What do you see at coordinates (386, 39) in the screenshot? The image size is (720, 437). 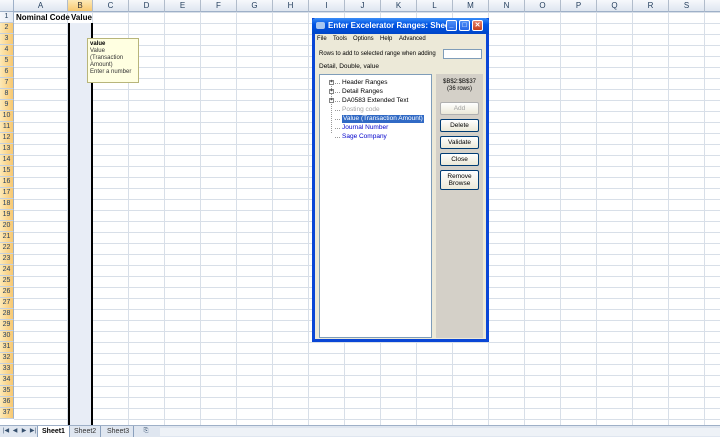 I see `menu-help: Help` at bounding box center [386, 39].